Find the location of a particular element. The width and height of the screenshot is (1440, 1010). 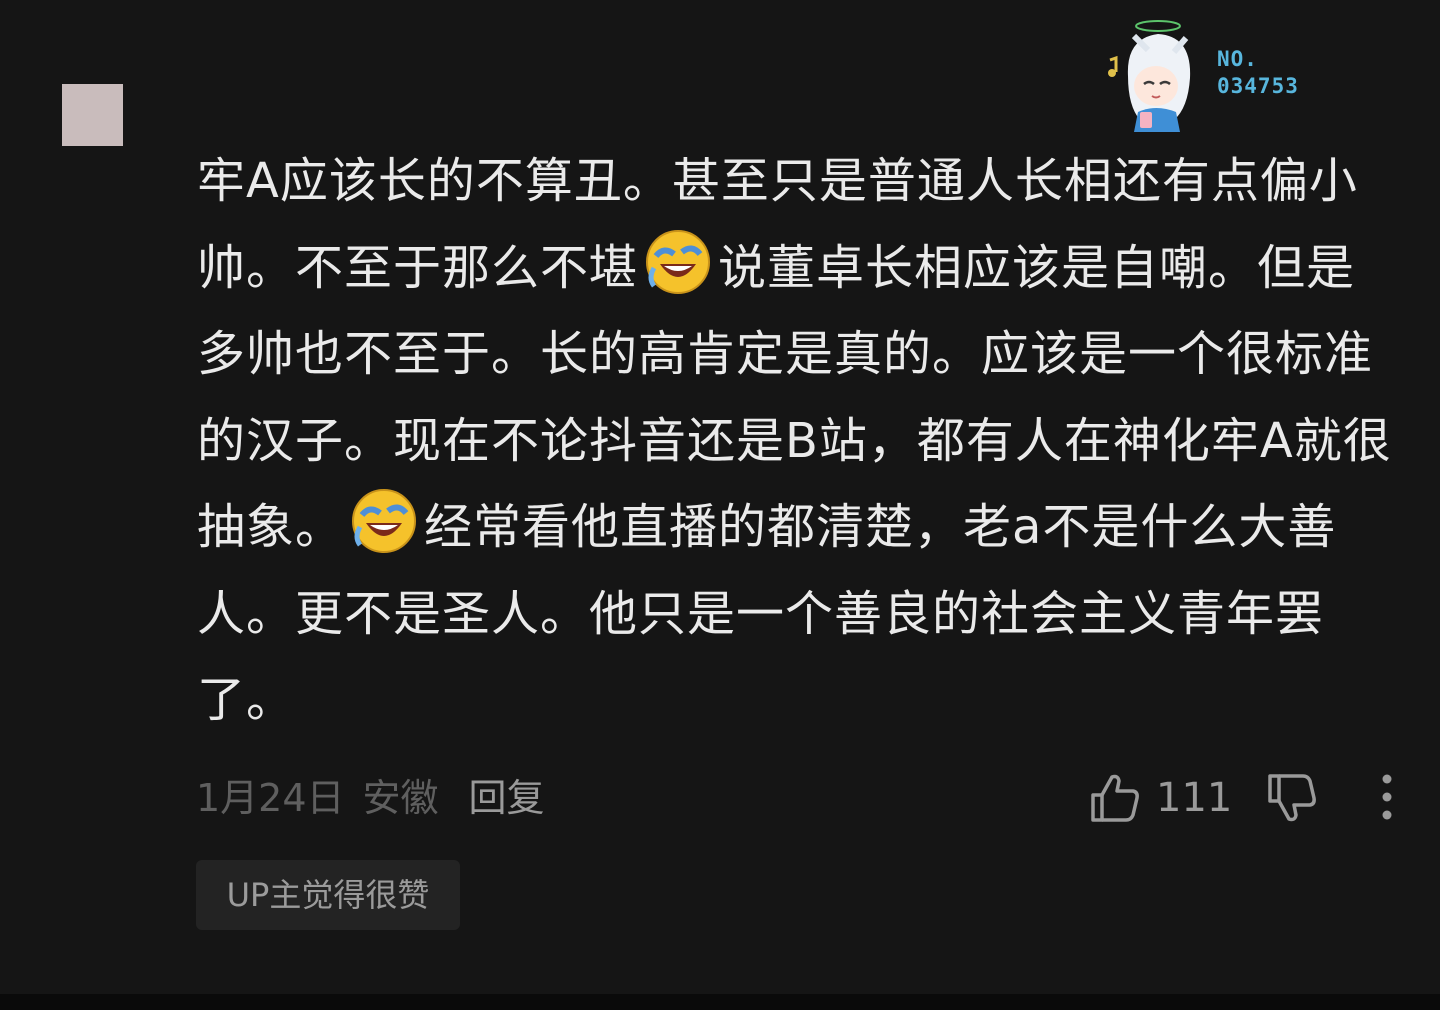

bottom-edge is located at coordinates (720, 1002).